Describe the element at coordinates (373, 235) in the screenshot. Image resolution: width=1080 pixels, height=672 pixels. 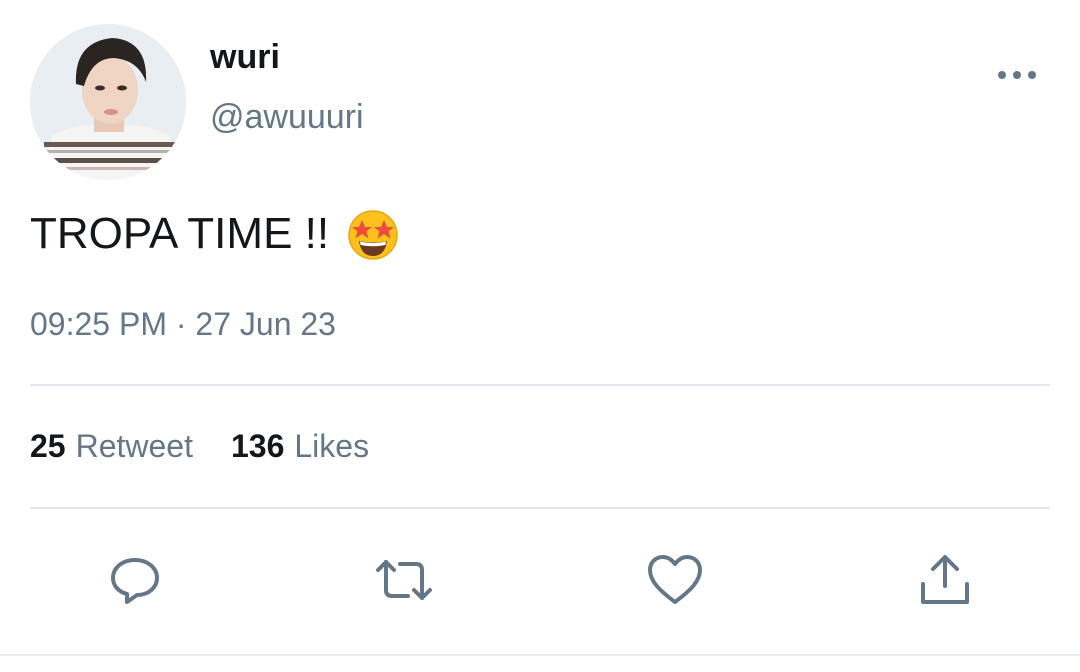
I see `star-struck-emoji-icon` at that location.